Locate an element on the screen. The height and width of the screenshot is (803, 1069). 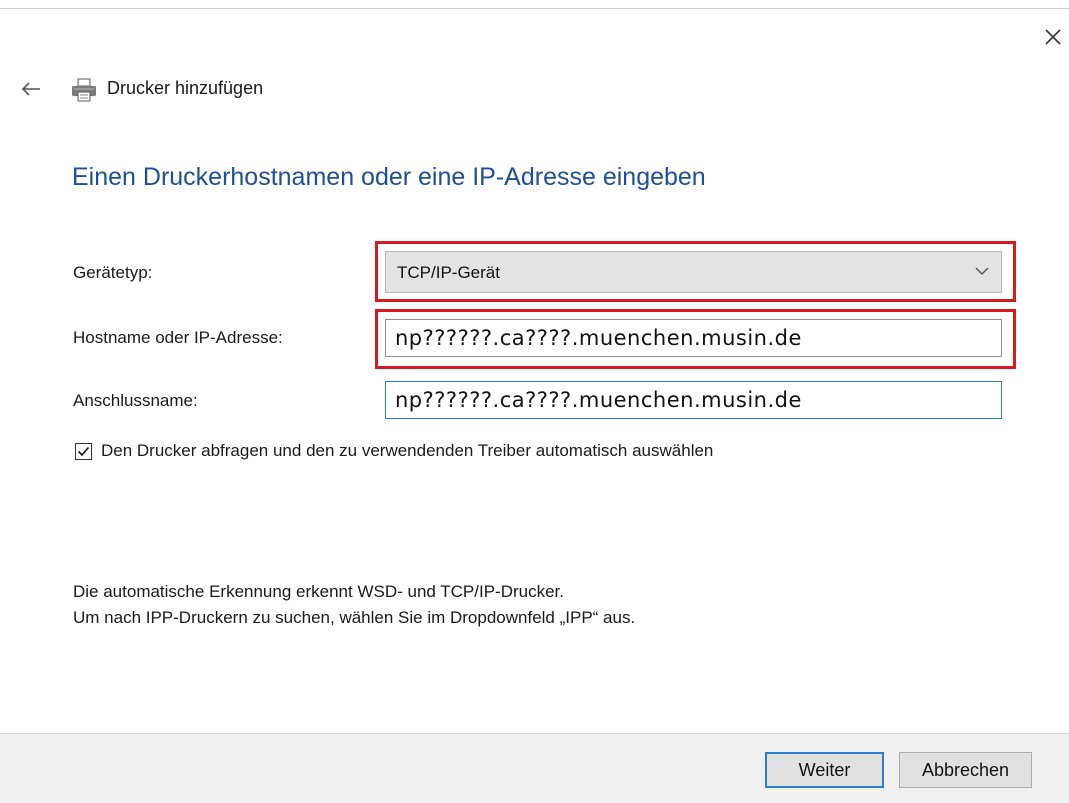
window-top-border is located at coordinates (534, 4).